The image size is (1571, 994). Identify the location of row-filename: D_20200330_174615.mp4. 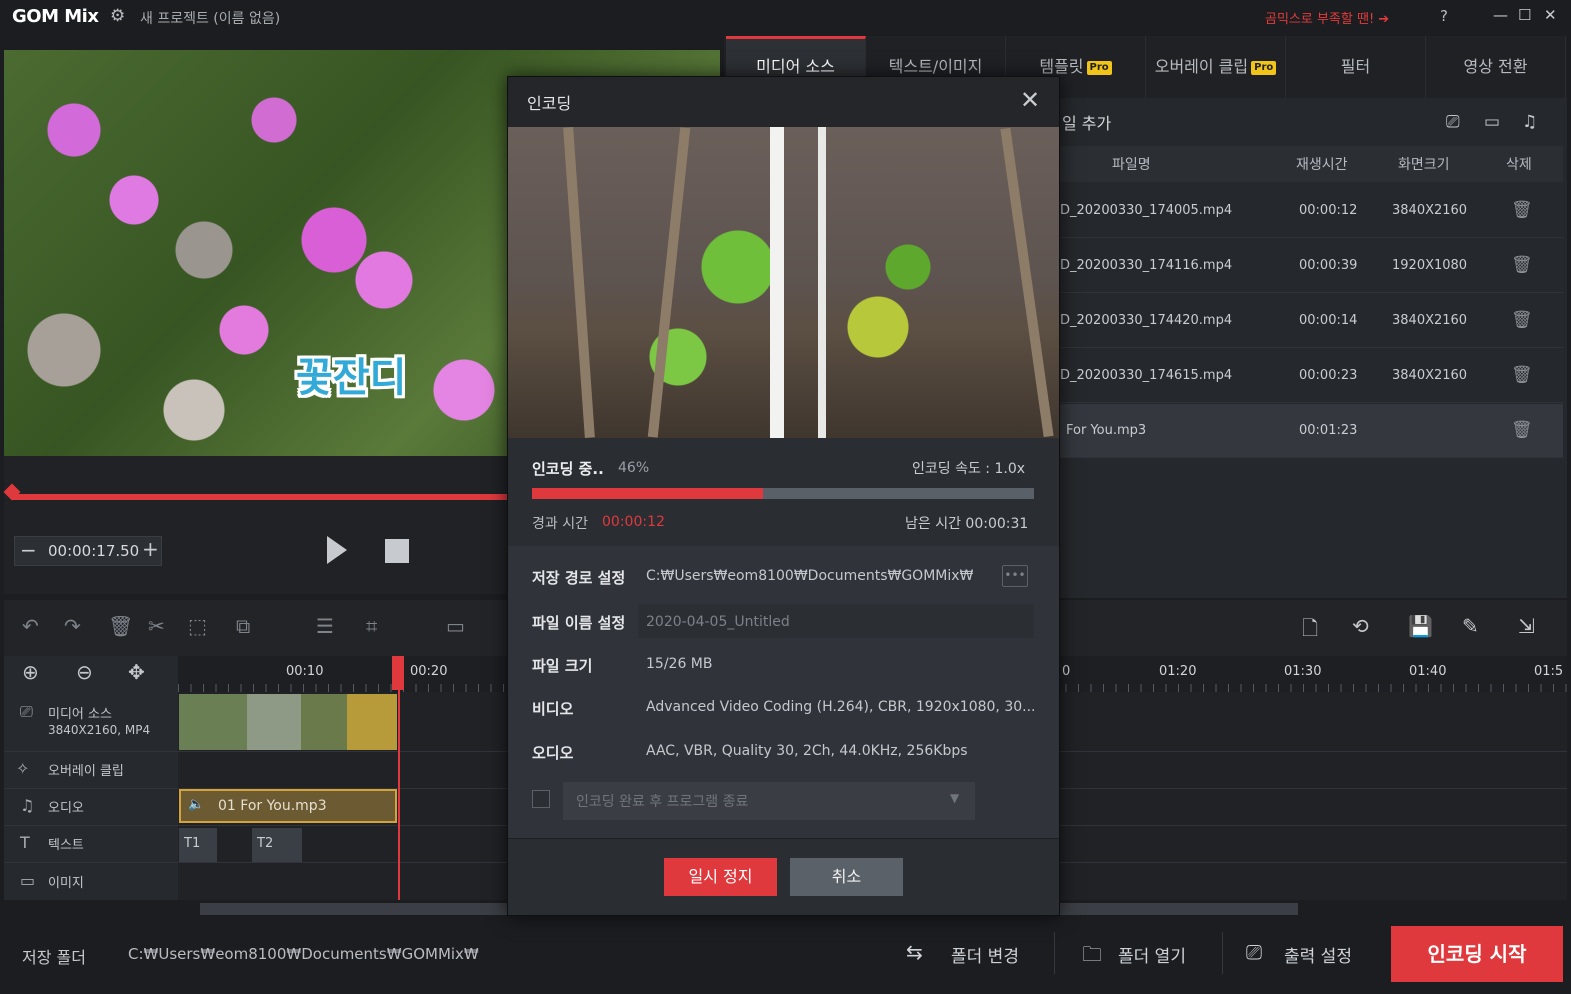
(1146, 375).